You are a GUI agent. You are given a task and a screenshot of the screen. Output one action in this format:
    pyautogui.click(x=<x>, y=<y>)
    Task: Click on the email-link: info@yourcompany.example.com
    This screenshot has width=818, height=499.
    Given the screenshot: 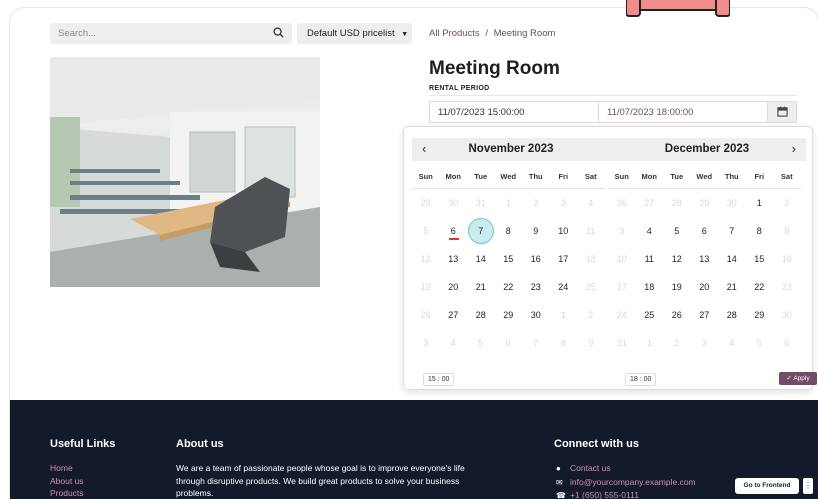 What is the action you would take?
    pyautogui.click(x=633, y=482)
    